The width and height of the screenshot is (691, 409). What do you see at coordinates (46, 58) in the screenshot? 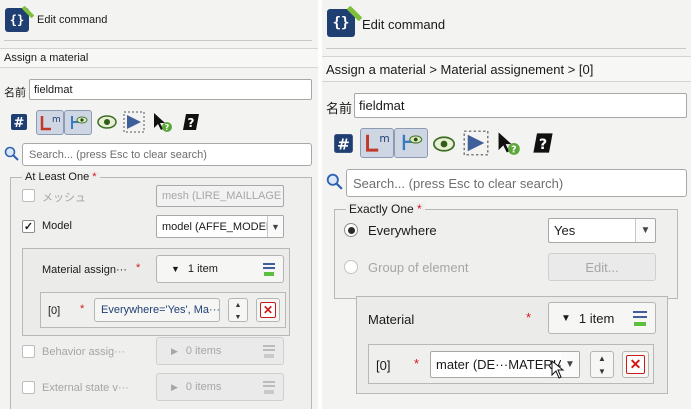
I see `breadcrumb-text: Assign a material` at bounding box center [46, 58].